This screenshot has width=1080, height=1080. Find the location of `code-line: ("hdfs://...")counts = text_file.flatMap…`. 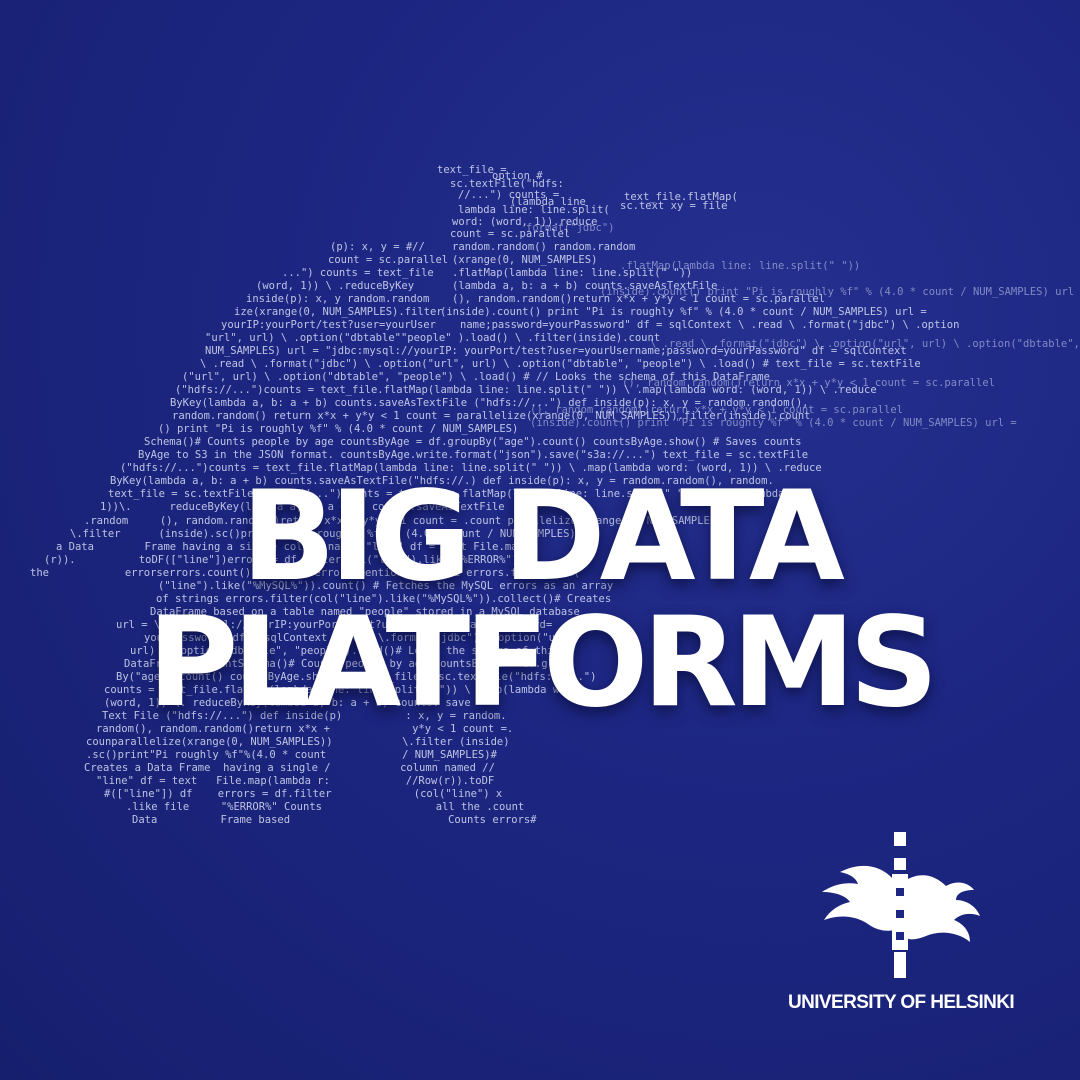

code-line: ("hdfs://...")counts = text_file.flatMap… is located at coordinates (526, 390).